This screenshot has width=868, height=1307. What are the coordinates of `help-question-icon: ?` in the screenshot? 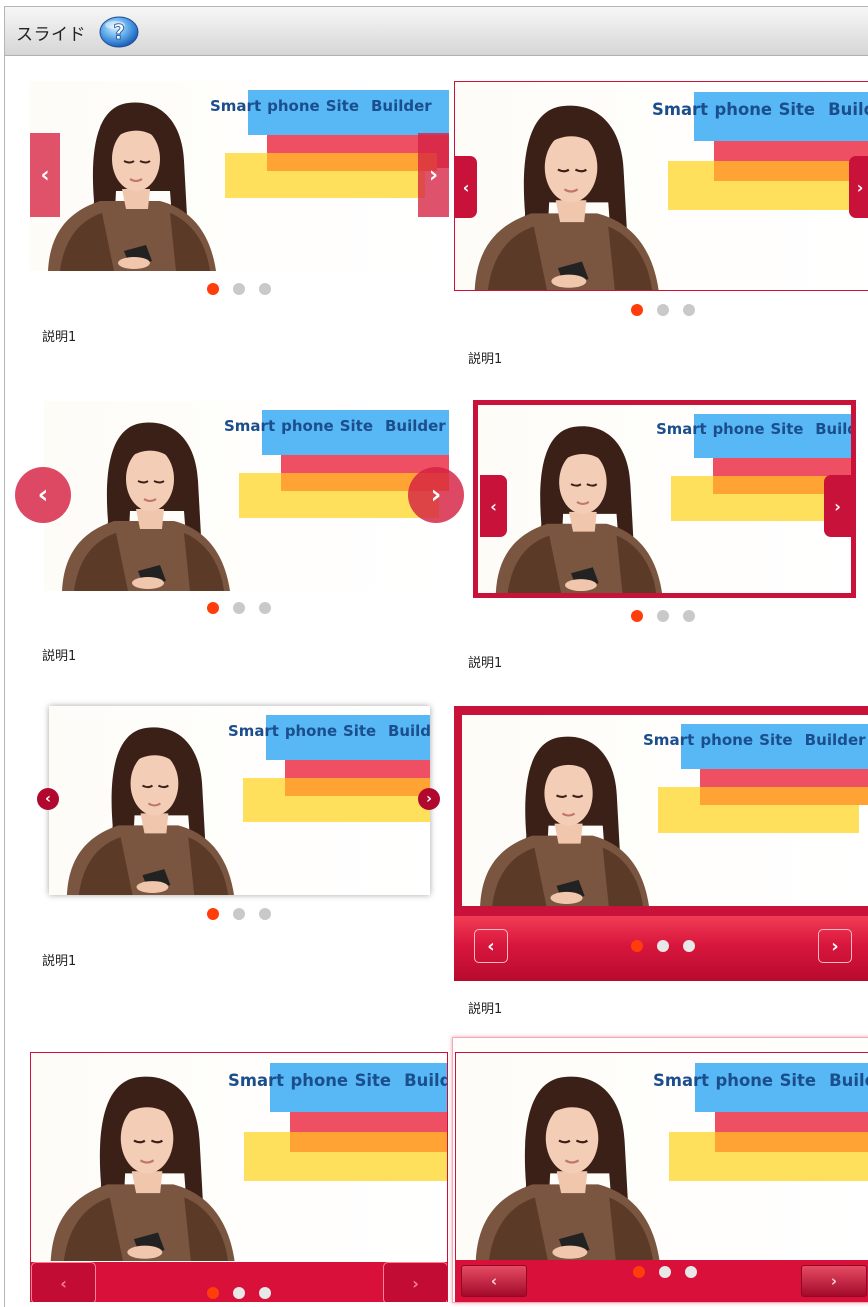 It's located at (119, 32).